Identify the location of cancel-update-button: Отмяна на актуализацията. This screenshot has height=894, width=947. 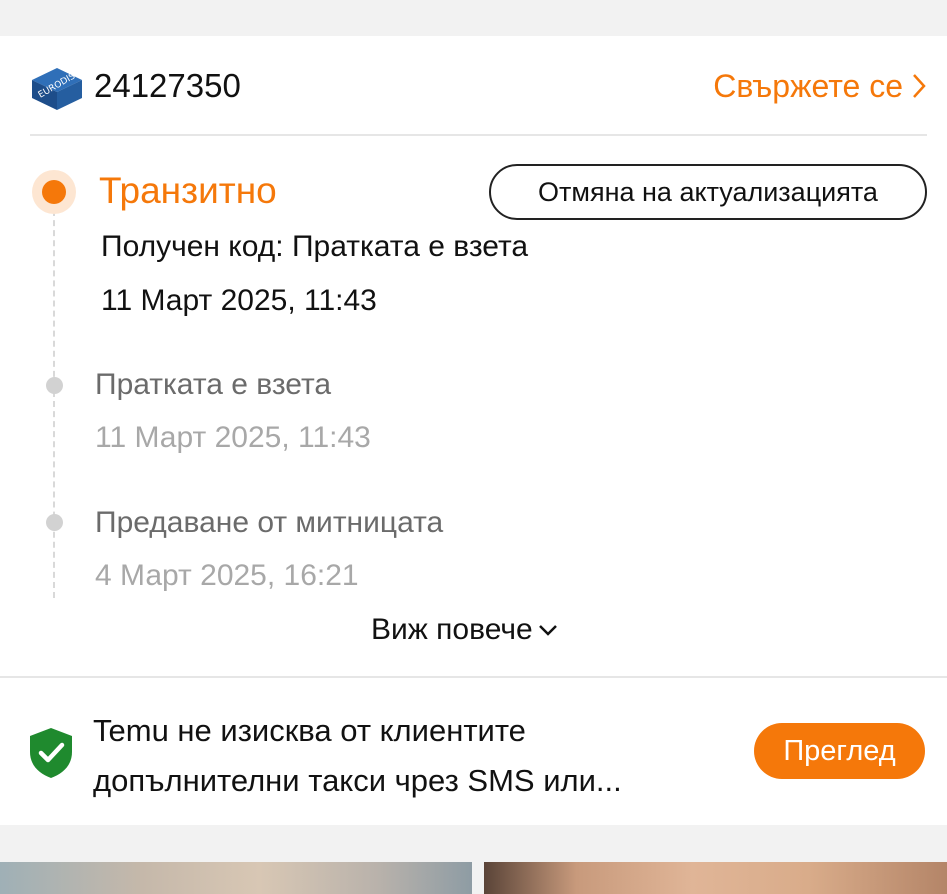
(708, 192).